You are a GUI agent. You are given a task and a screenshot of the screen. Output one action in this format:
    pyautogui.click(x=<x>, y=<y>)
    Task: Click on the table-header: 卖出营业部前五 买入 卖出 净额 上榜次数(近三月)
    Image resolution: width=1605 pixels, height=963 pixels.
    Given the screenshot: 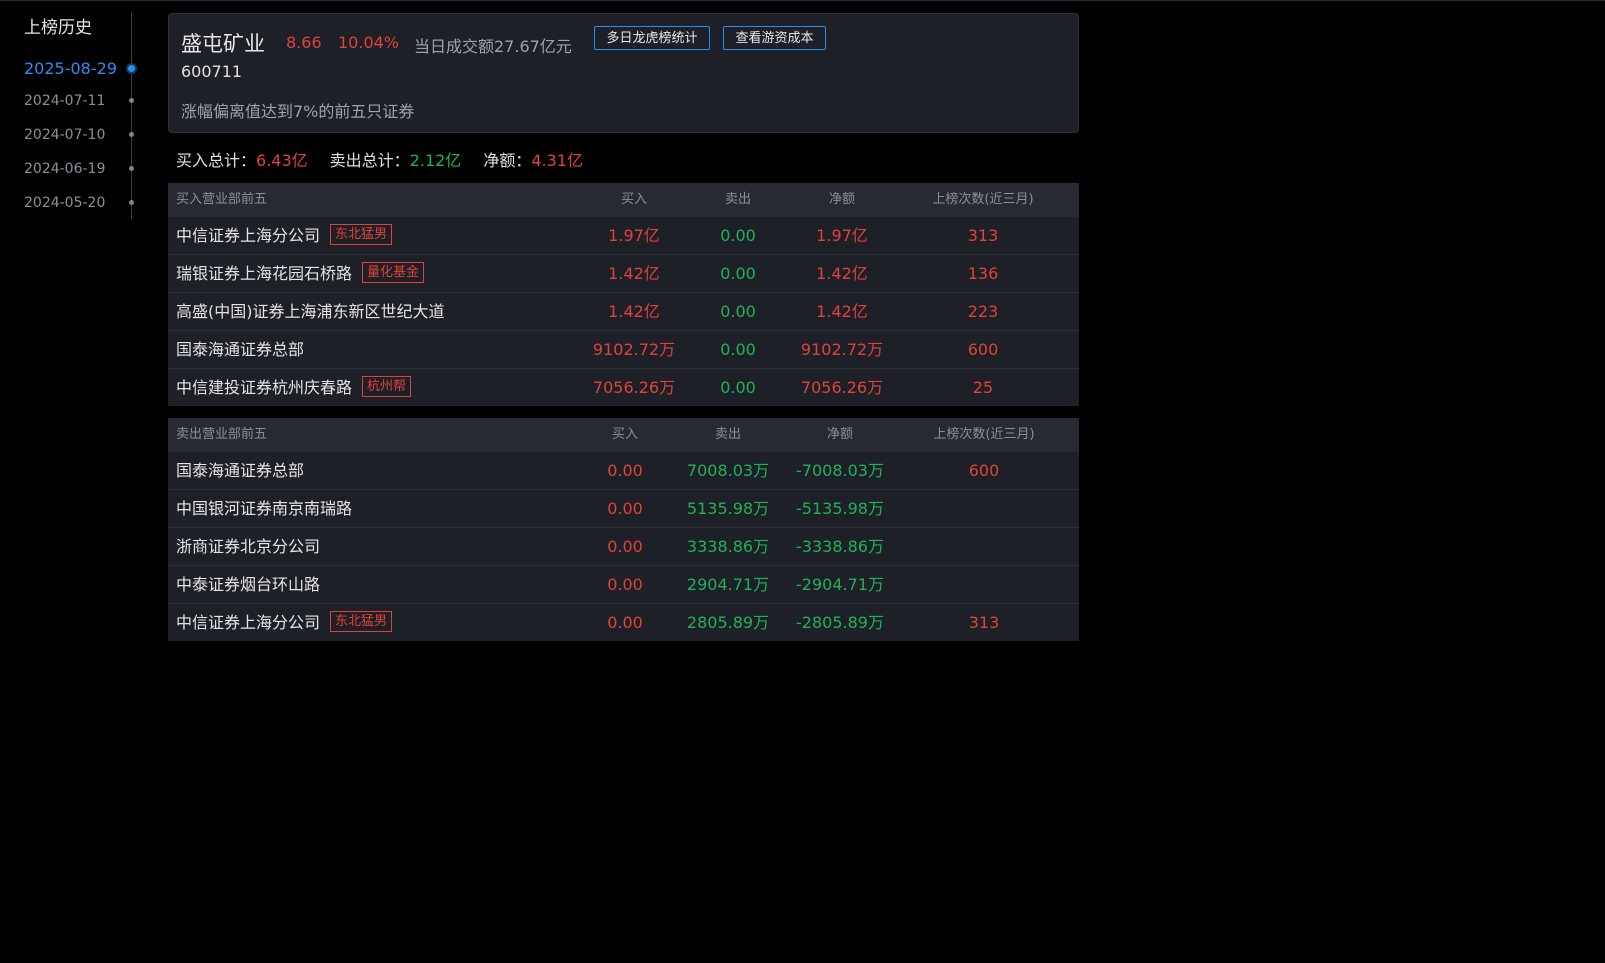 What is the action you would take?
    pyautogui.click(x=623, y=435)
    